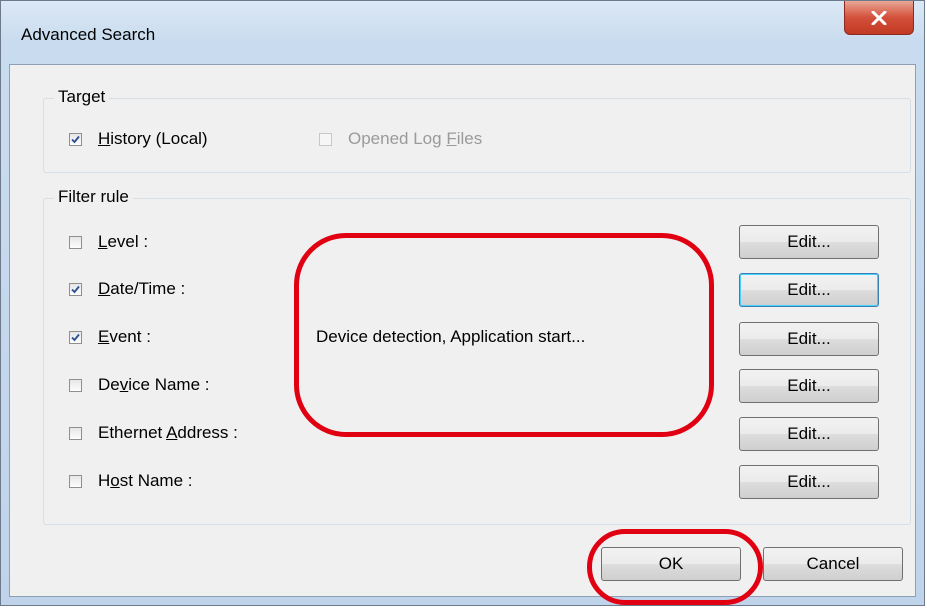  I want to click on filter-rule-legend: Filter rule, so click(93, 197).